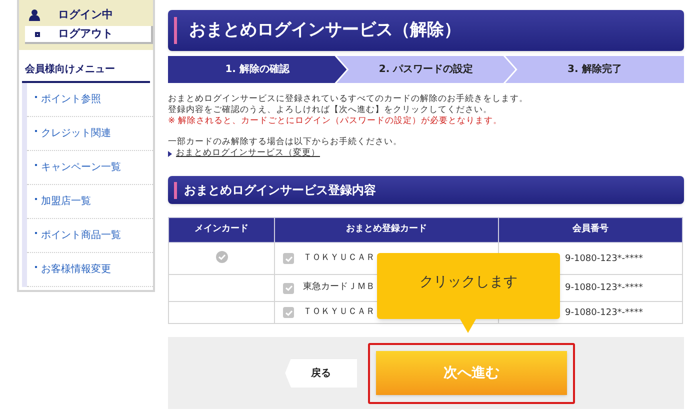 The image size is (700, 416). Describe the element at coordinates (86, 72) in the screenshot. I see `menu-title: 会員様向けメニュー` at that location.